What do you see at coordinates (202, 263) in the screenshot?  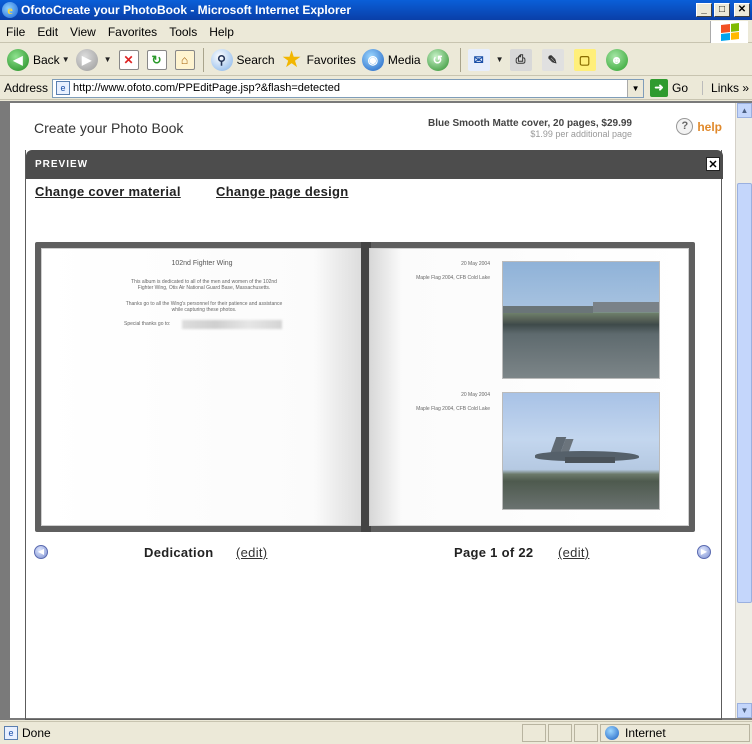 I see `dedication-title: 102nd Fighter Wing` at bounding box center [202, 263].